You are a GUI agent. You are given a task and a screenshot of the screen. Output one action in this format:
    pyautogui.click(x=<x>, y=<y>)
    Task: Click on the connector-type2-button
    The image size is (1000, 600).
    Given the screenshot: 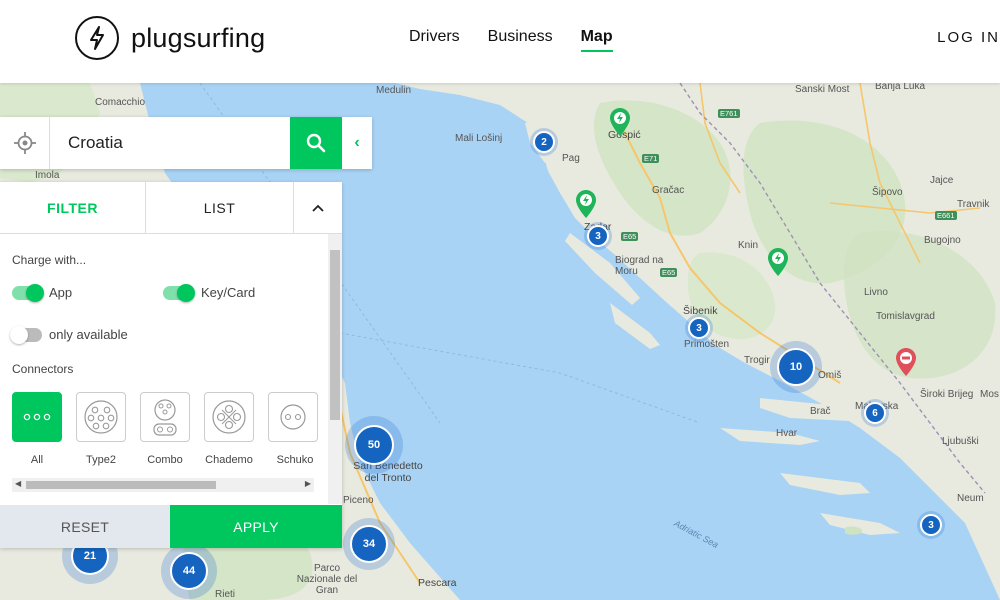 What is the action you would take?
    pyautogui.click(x=101, y=417)
    